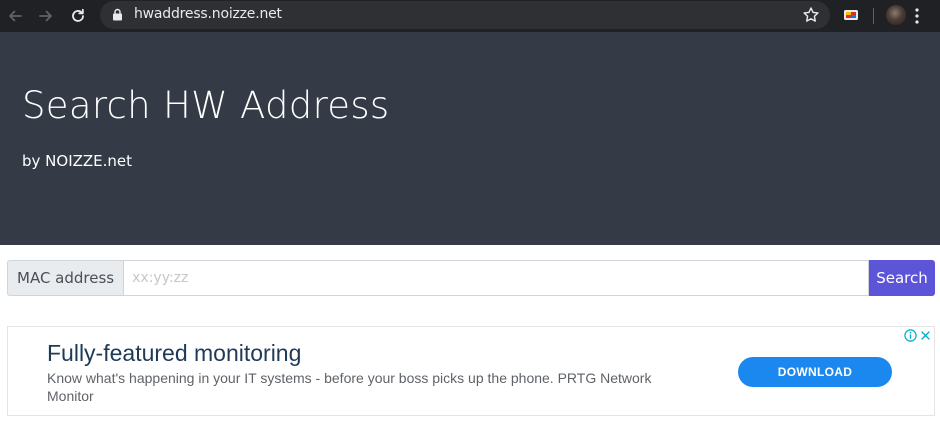  I want to click on forward-arrow-icon, so click(45, 16).